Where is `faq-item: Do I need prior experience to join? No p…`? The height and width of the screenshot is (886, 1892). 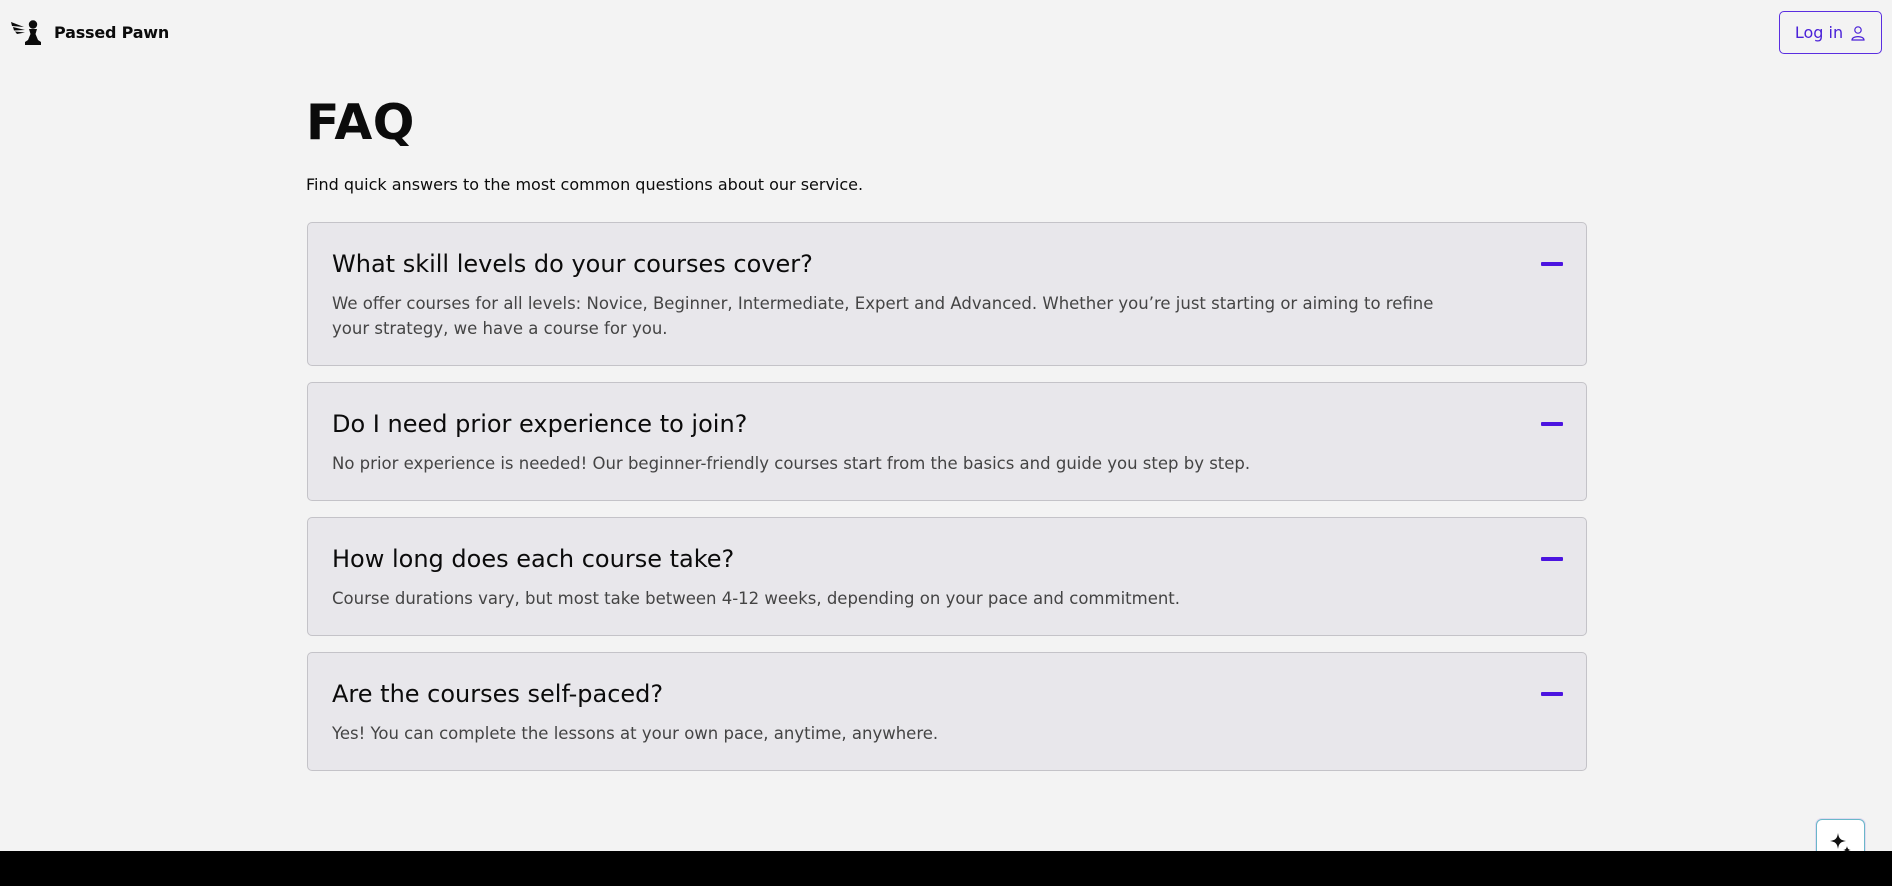 faq-item: Do I need prior experience to join? No p… is located at coordinates (947, 441).